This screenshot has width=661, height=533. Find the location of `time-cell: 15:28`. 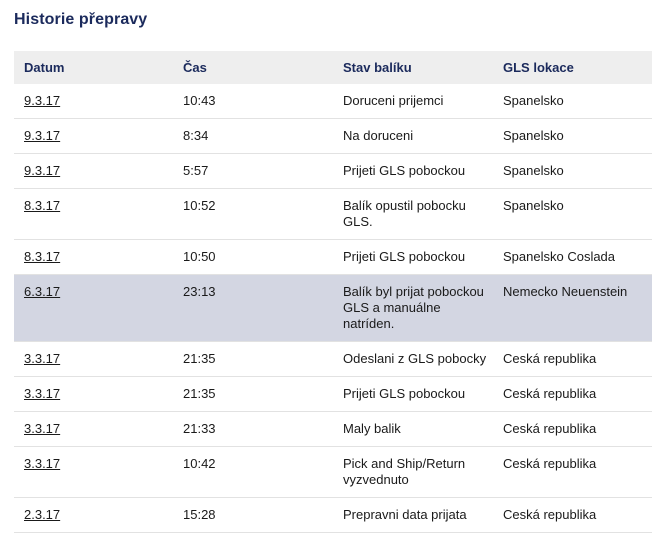

time-cell: 15:28 is located at coordinates (253, 515).